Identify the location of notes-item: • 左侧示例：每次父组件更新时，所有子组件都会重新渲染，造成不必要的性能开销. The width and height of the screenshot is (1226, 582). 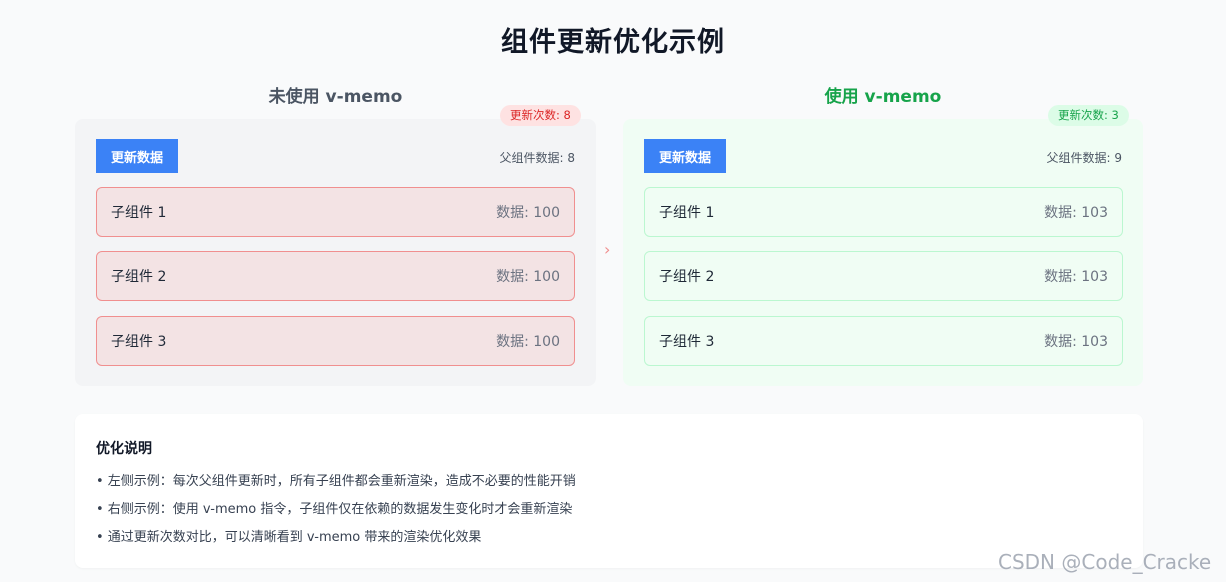
(336, 481).